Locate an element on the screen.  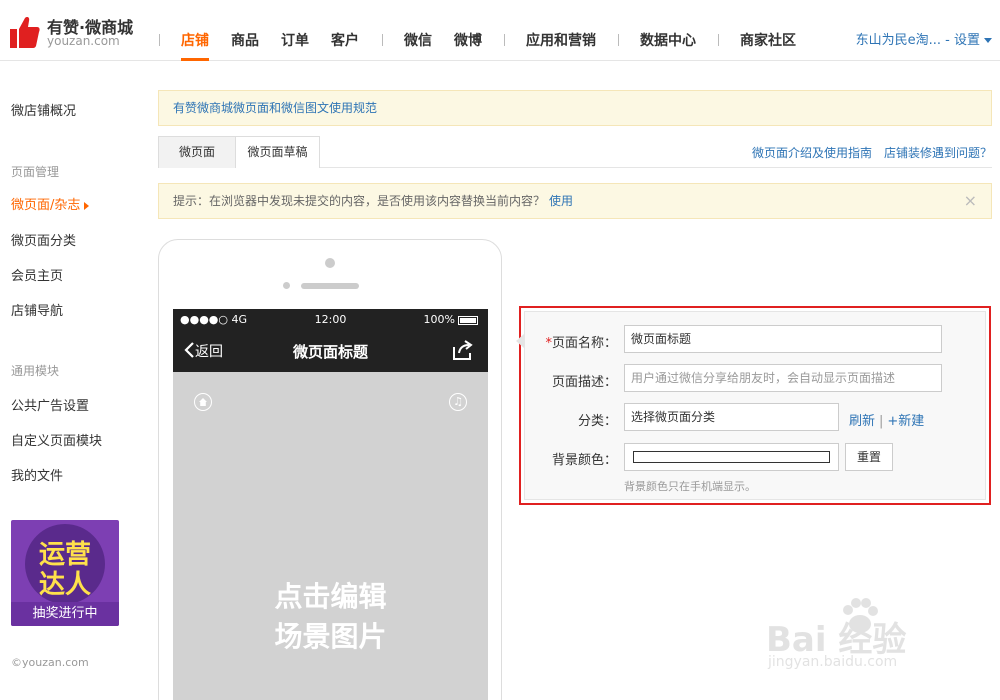
nav-item-wechat: 微信 is located at coordinates (418, 40).